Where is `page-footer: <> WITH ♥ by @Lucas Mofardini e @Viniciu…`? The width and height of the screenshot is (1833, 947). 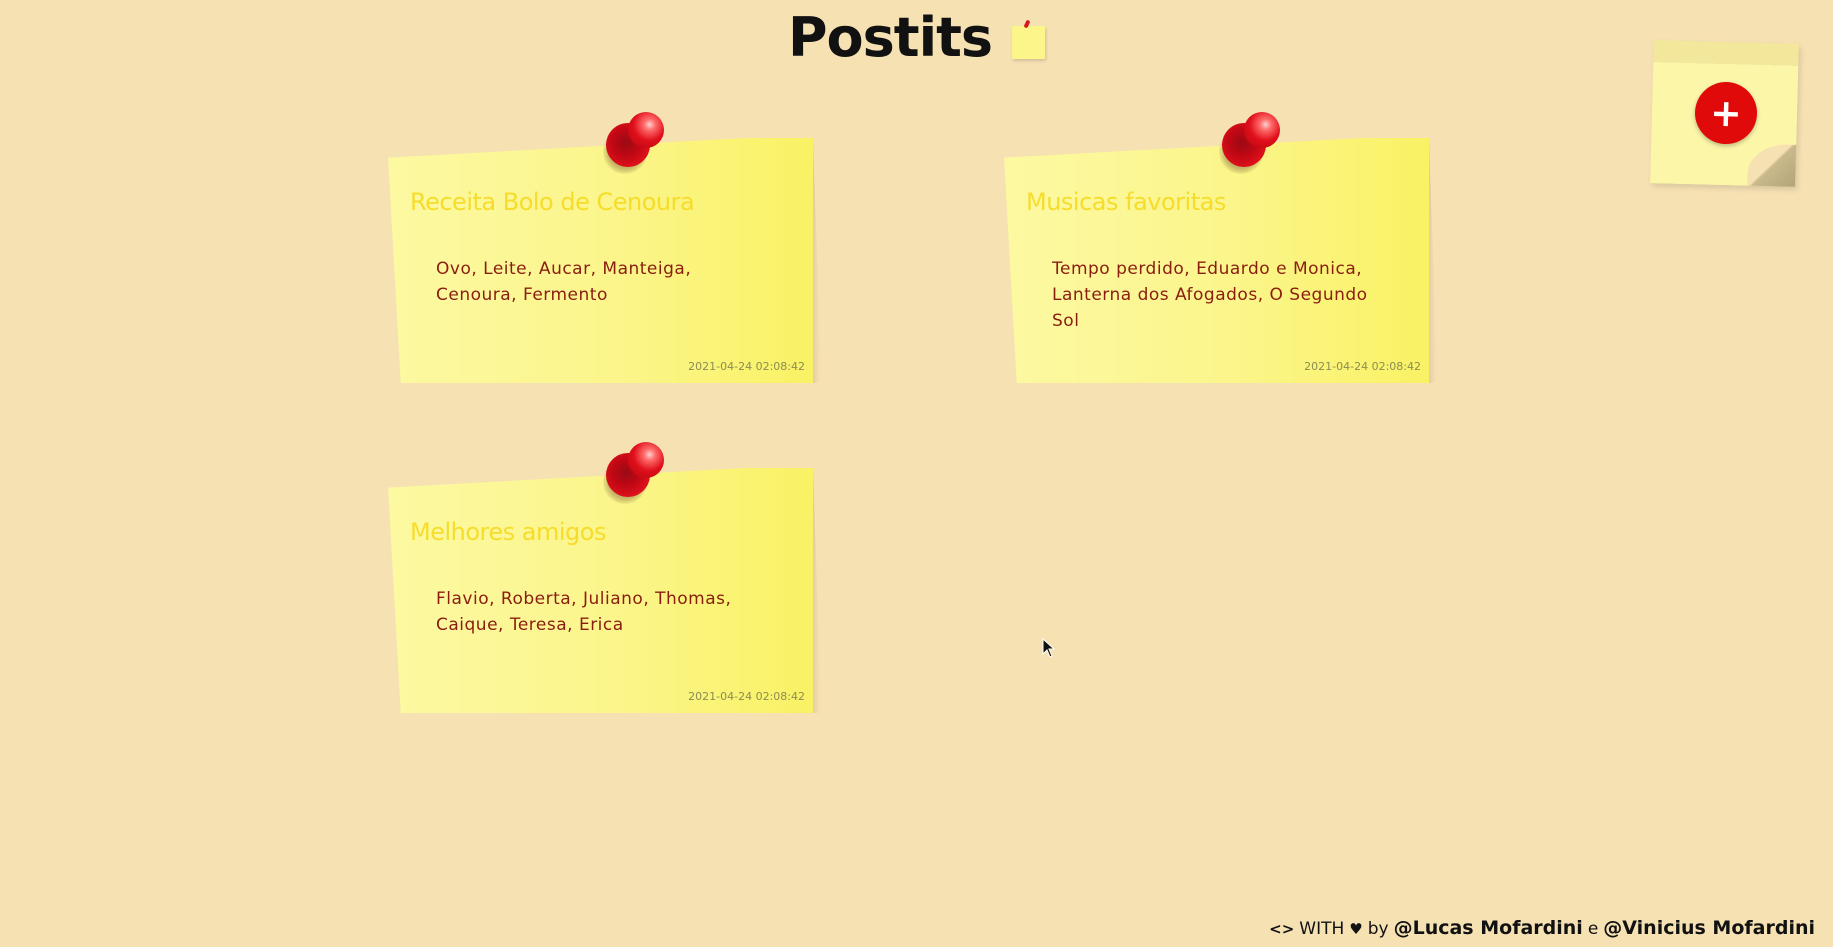 page-footer: <> WITH ♥ by @Lucas Mofardini e @Viniciu… is located at coordinates (1542, 928).